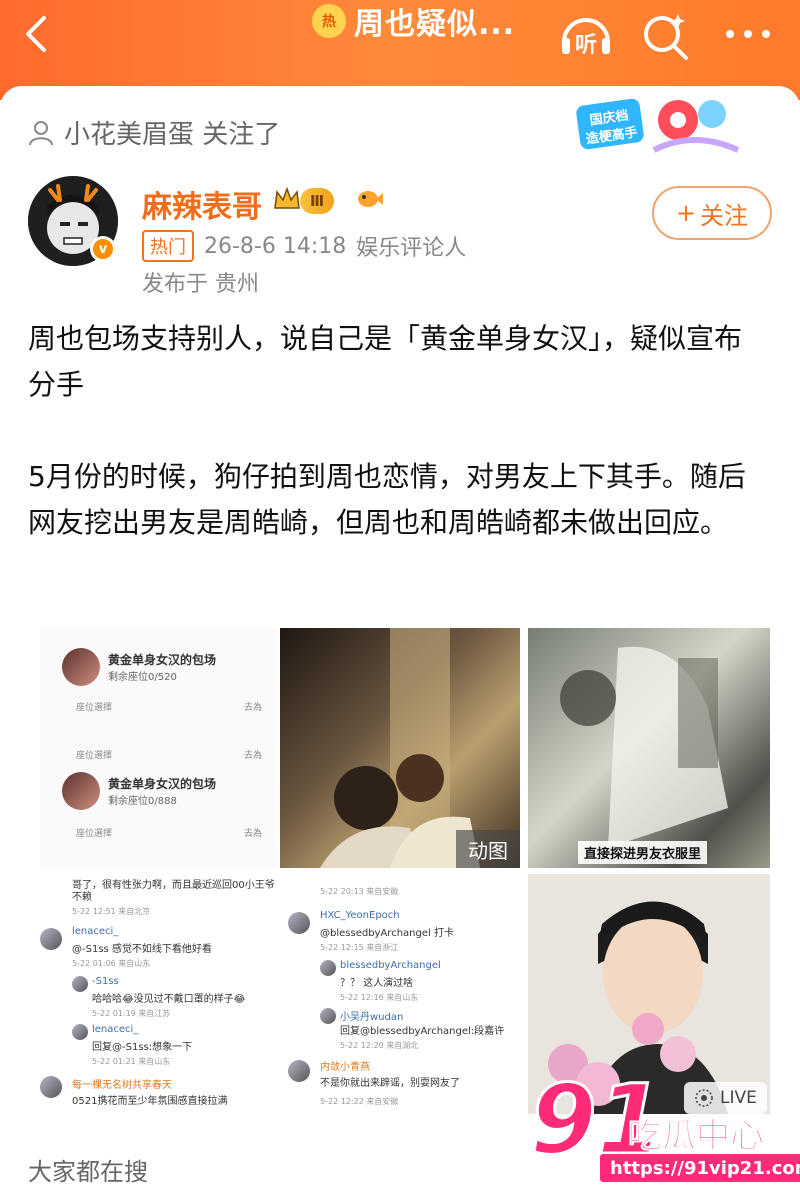 The width and height of the screenshot is (800, 1190). I want to click on watermark-url: https://91vip21.com, so click(700, 1168).